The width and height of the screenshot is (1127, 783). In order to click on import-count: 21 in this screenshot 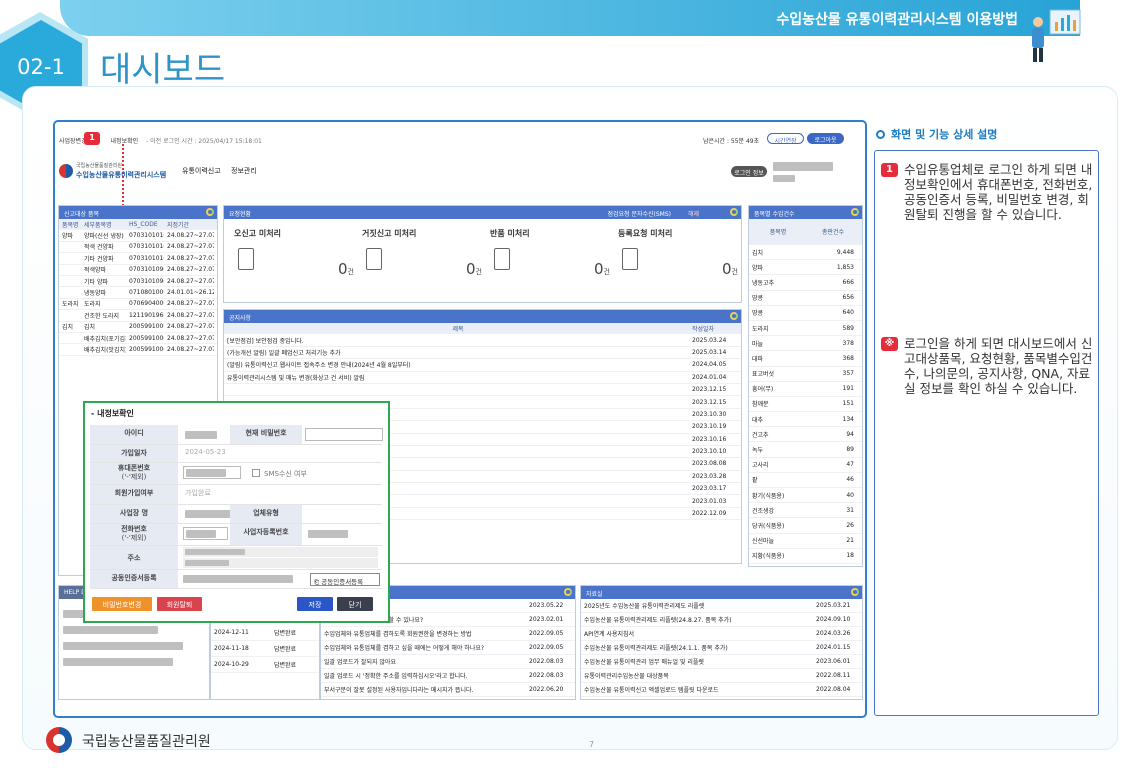, I will do `click(850, 541)`.